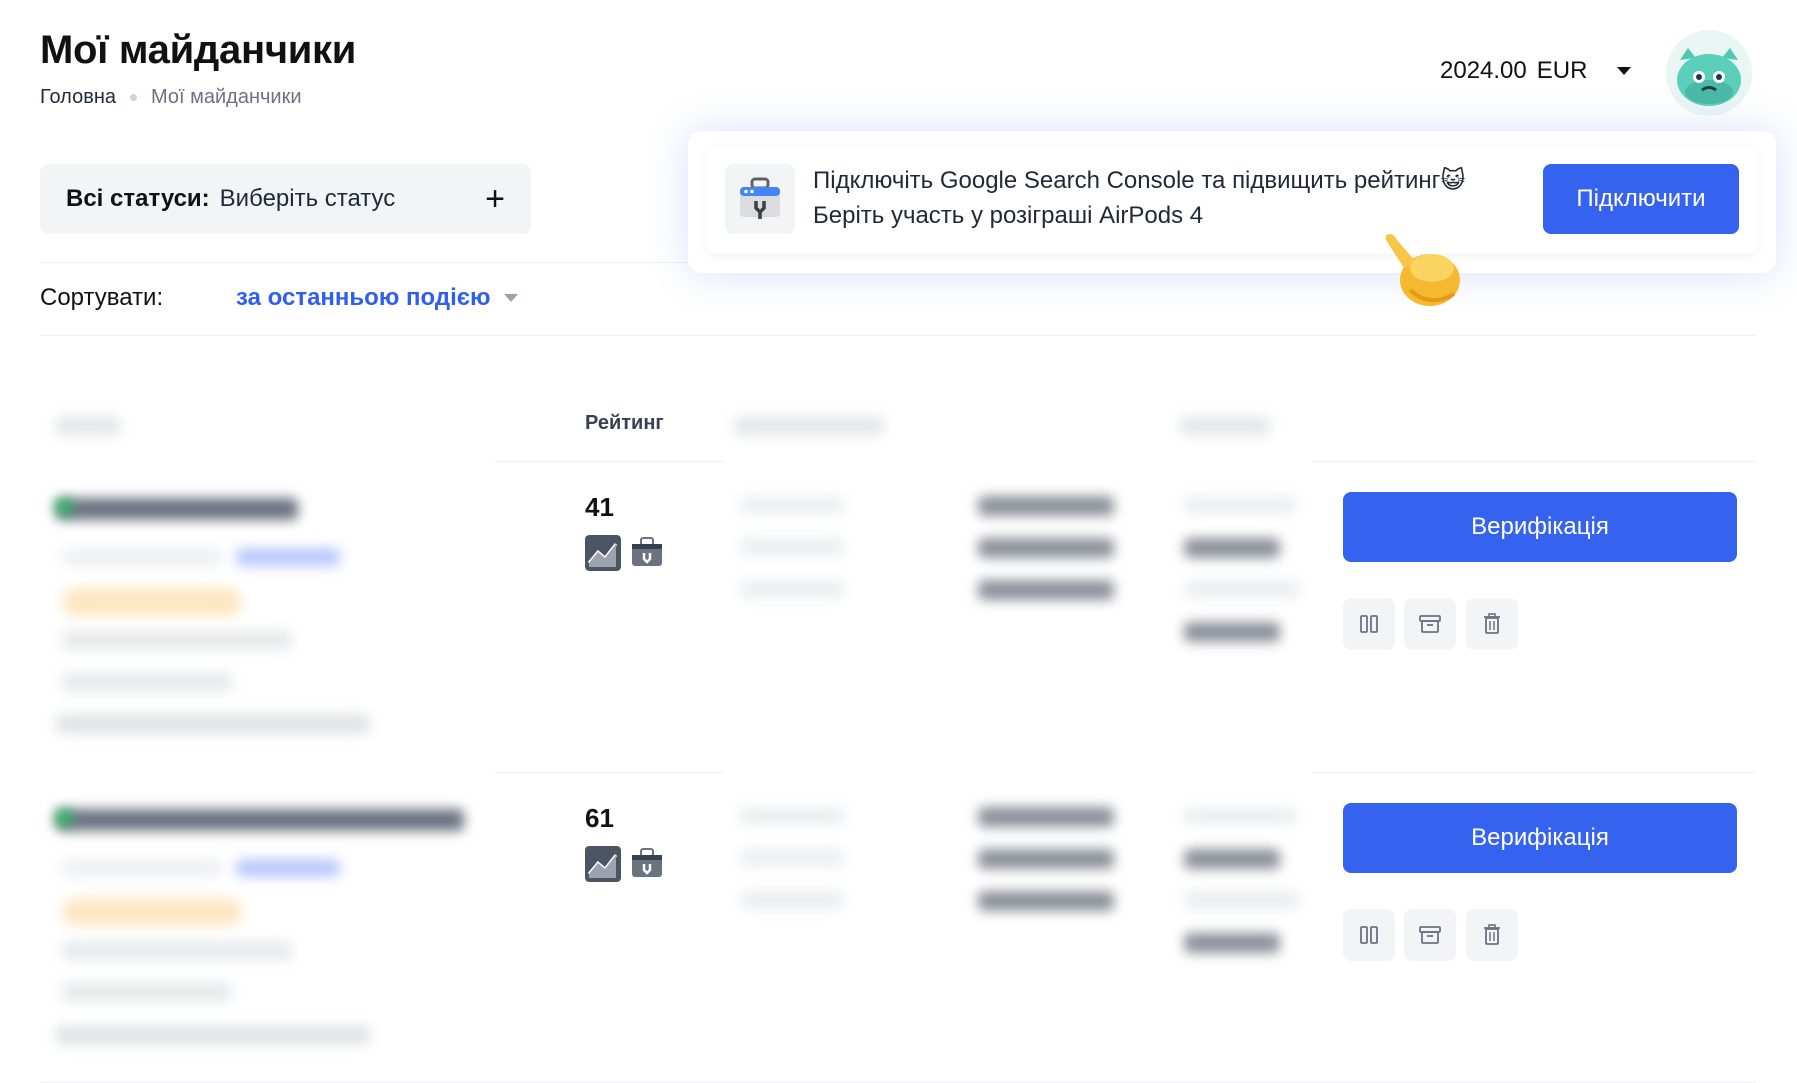 This screenshot has height=1083, width=1797. What do you see at coordinates (1453, 180) in the screenshot?
I see `cat-emoji-icon: 😺` at bounding box center [1453, 180].